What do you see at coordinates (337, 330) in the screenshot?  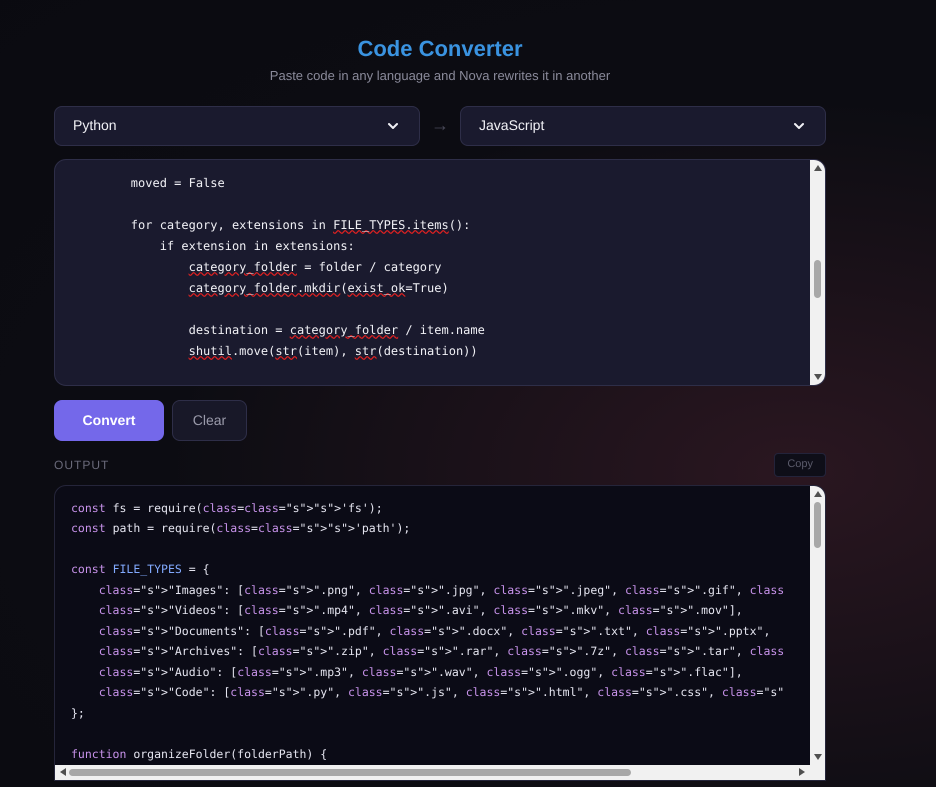 I see `code-line: destination = category_folder / item.name` at bounding box center [337, 330].